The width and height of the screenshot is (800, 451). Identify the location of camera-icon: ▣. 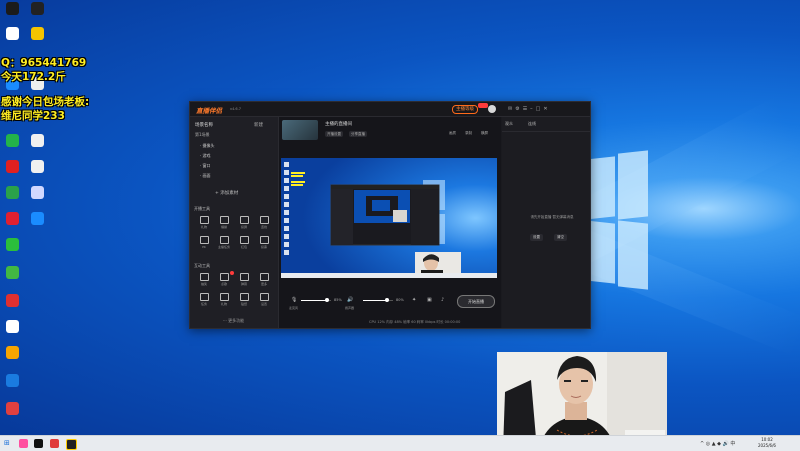
(429, 300).